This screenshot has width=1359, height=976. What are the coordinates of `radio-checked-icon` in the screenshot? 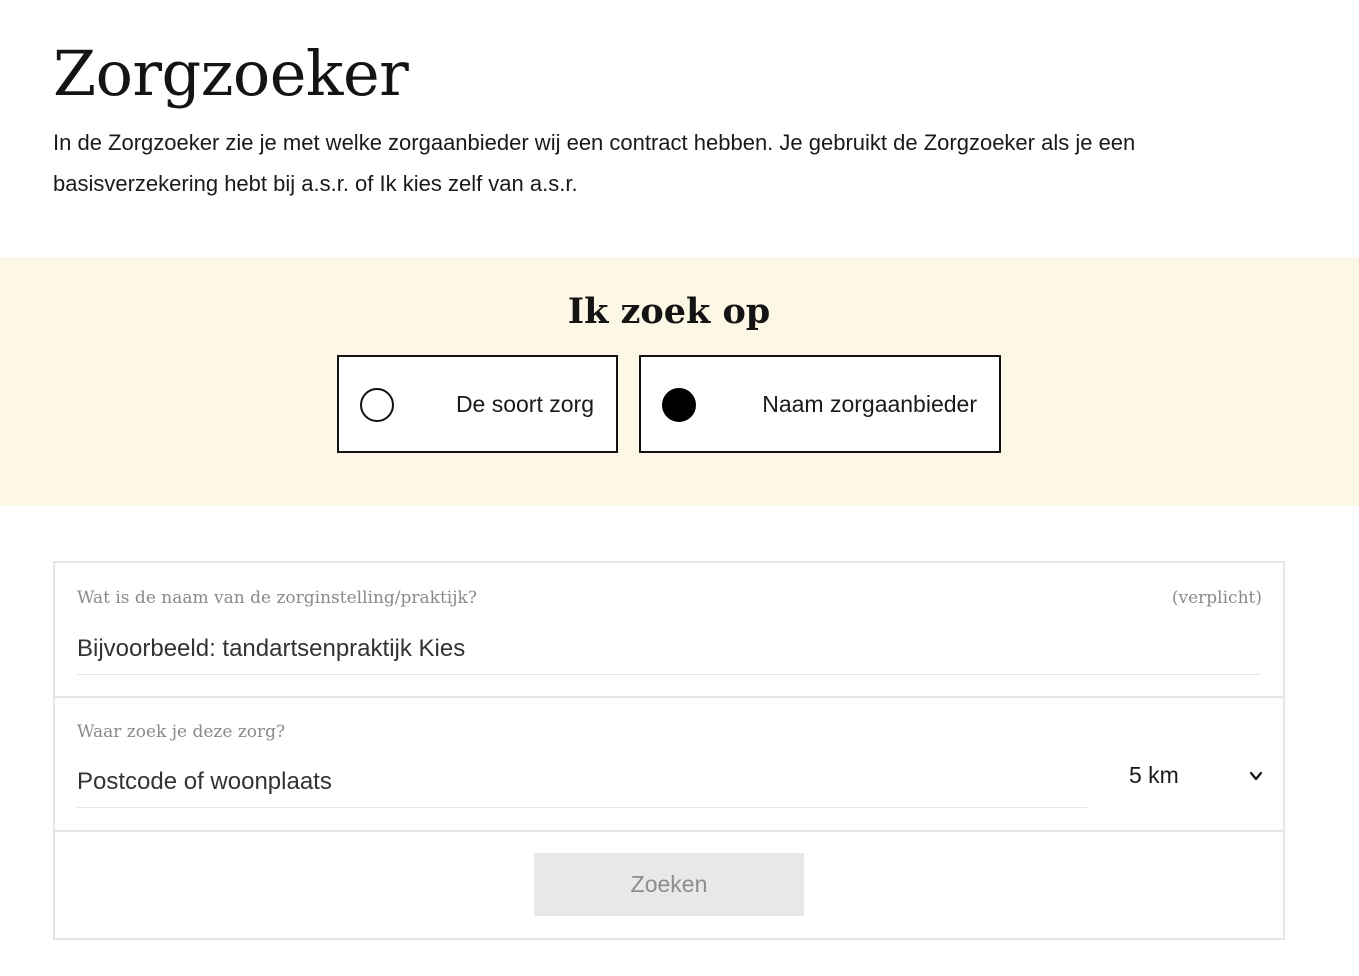 It's located at (679, 405).